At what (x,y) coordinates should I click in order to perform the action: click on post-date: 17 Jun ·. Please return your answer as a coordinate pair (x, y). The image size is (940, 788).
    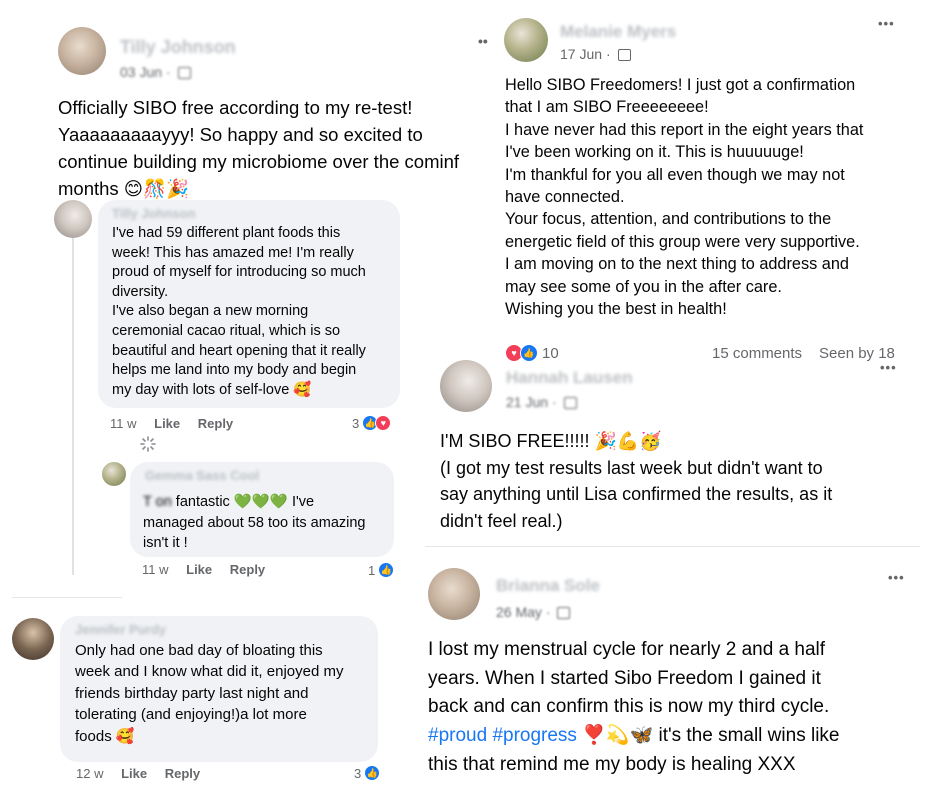
    Looking at the image, I should click on (595, 54).